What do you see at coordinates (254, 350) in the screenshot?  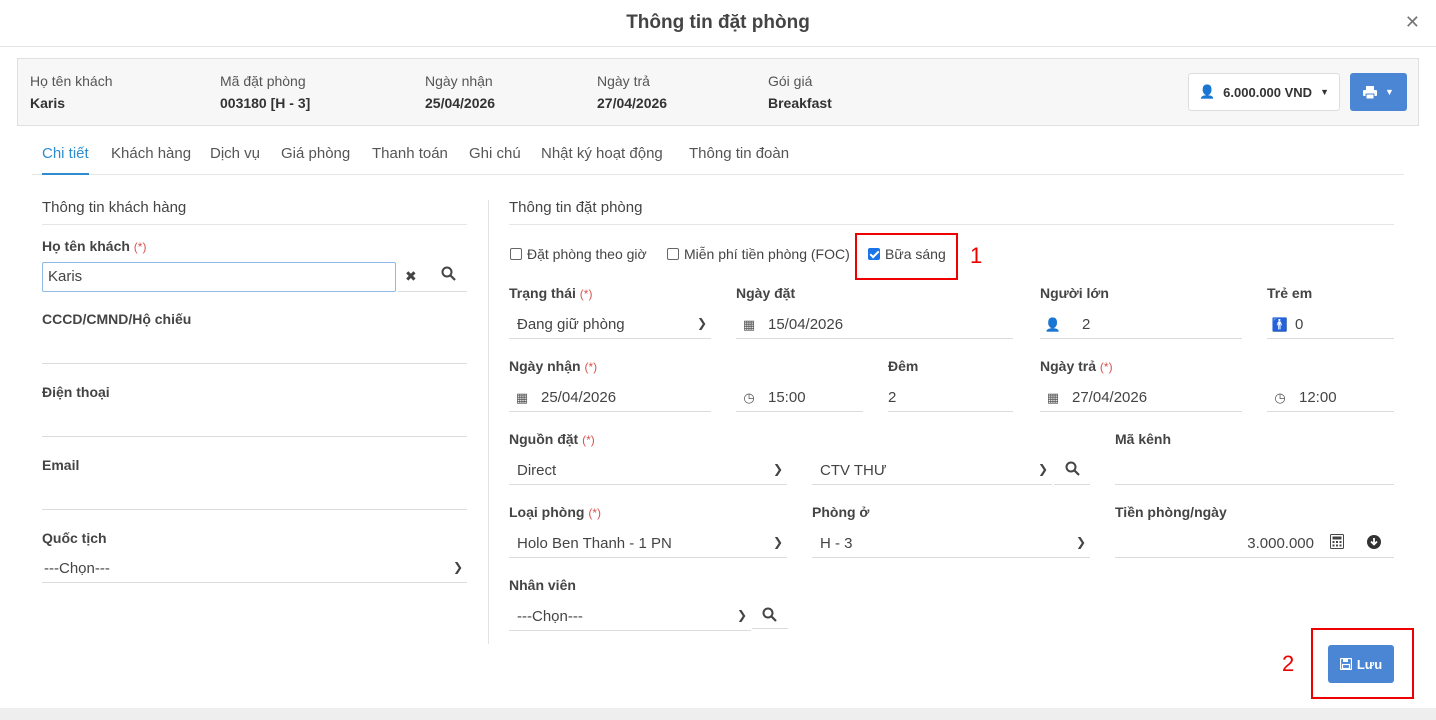 I see `id-number-input` at bounding box center [254, 350].